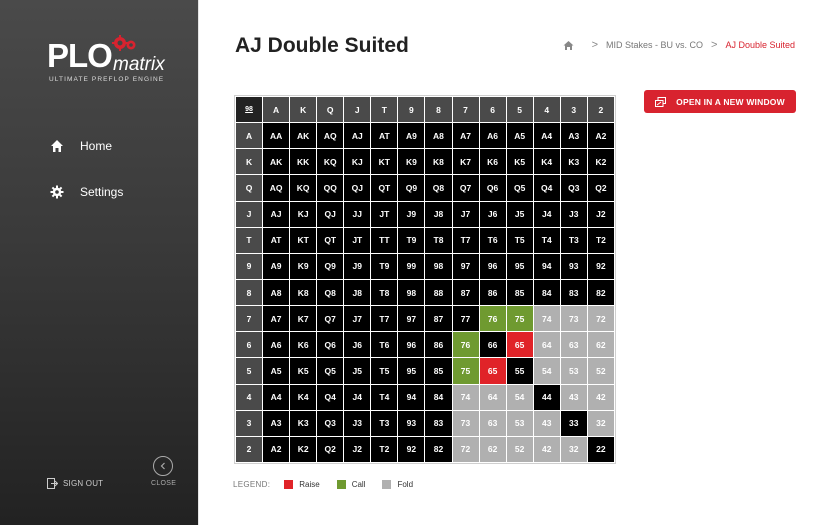  What do you see at coordinates (546, 214) in the screenshot?
I see `matrix-cell: J4` at bounding box center [546, 214].